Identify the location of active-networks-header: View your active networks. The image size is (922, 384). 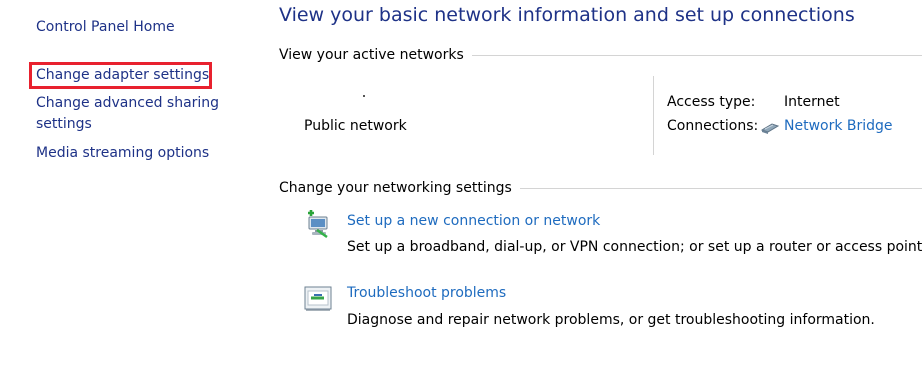
(600, 55).